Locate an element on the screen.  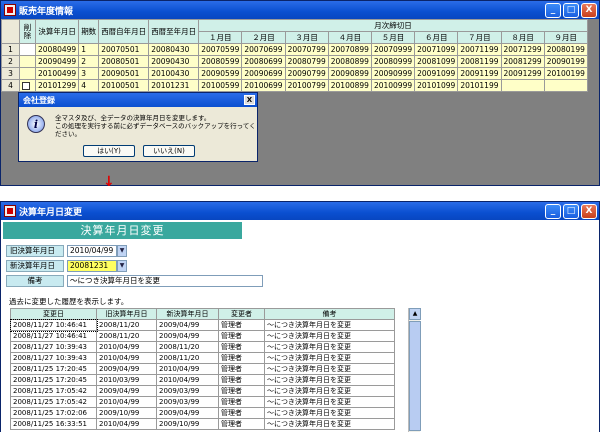
row-number: 4 is located at coordinates (10, 85).